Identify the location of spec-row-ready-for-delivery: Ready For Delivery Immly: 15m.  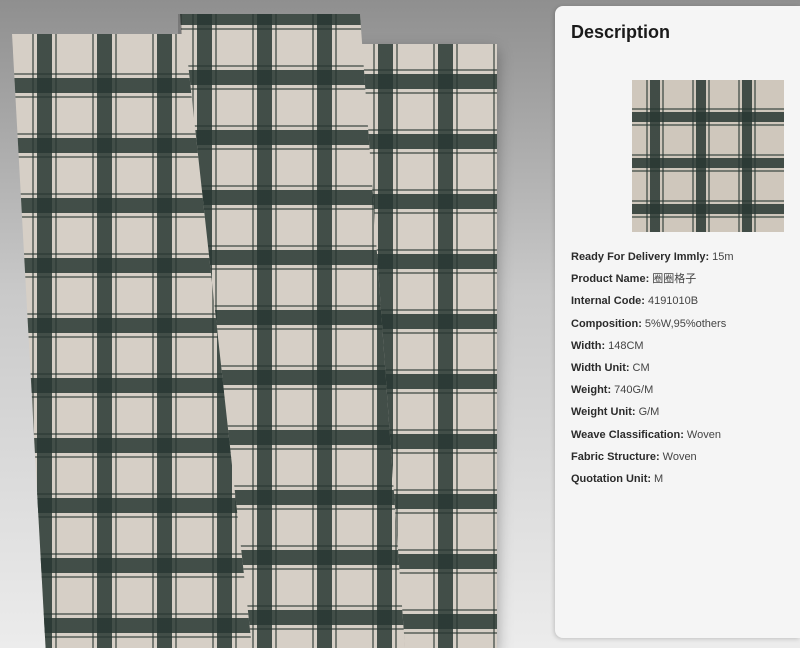
(681, 257).